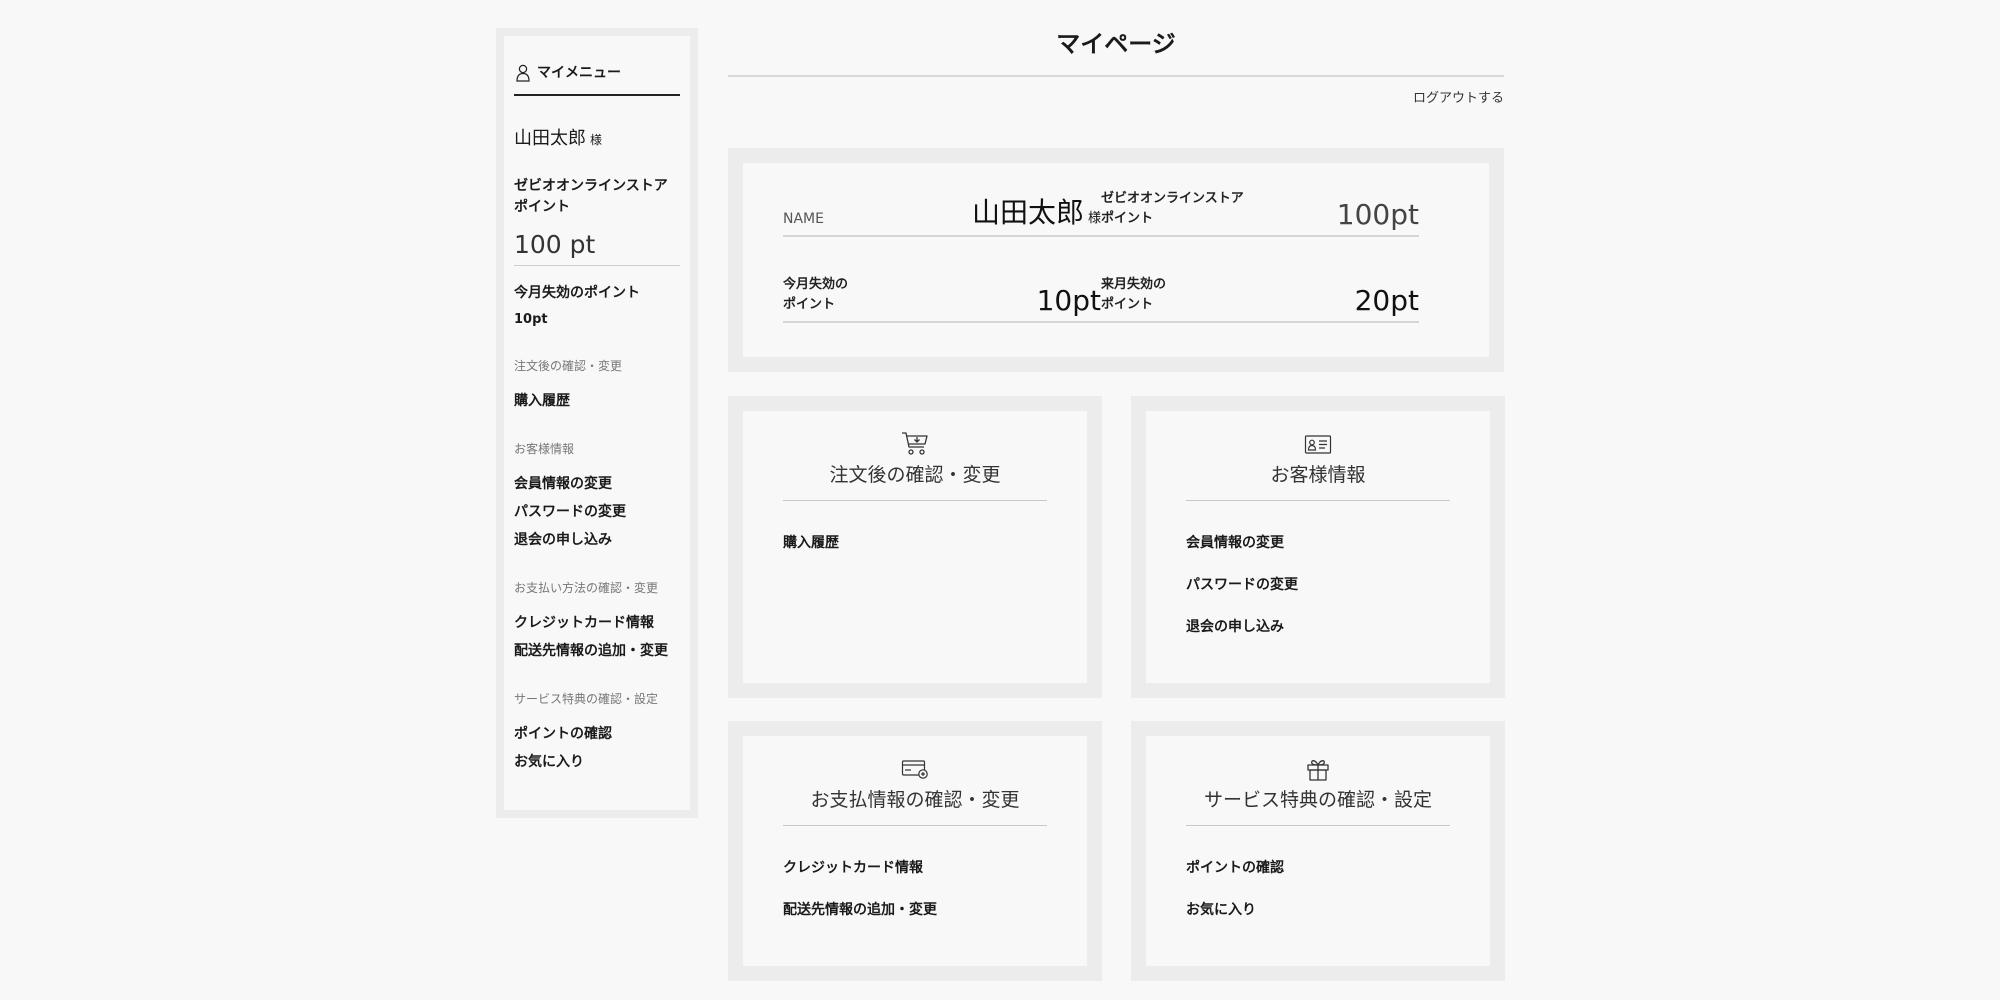 The width and height of the screenshot is (2000, 1000). I want to click on honorific: 様, so click(596, 140).